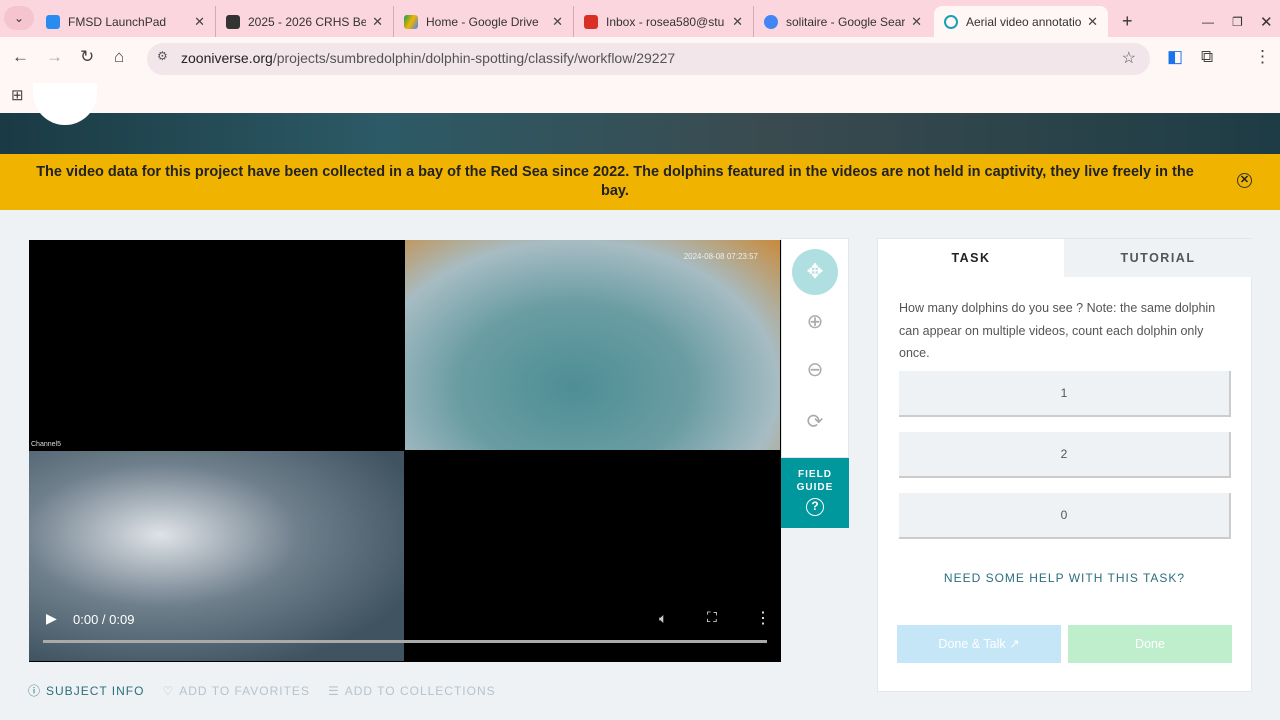  I want to click on fullscreen-icon: ⛶, so click(712, 617).